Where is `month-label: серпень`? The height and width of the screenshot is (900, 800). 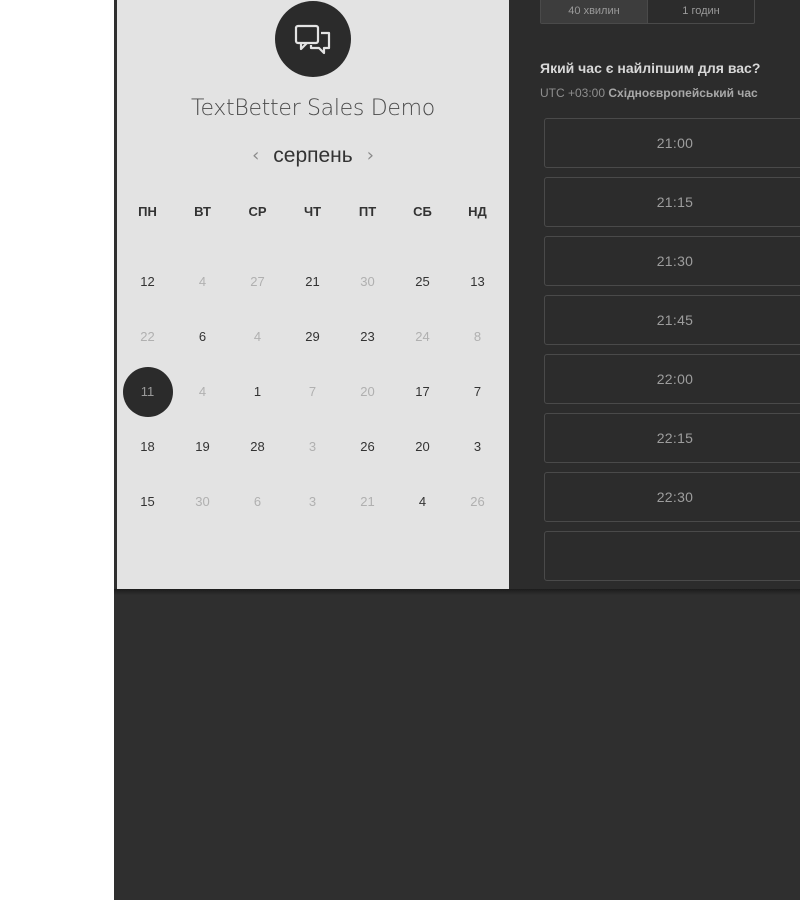
month-label: серпень is located at coordinates (313, 155).